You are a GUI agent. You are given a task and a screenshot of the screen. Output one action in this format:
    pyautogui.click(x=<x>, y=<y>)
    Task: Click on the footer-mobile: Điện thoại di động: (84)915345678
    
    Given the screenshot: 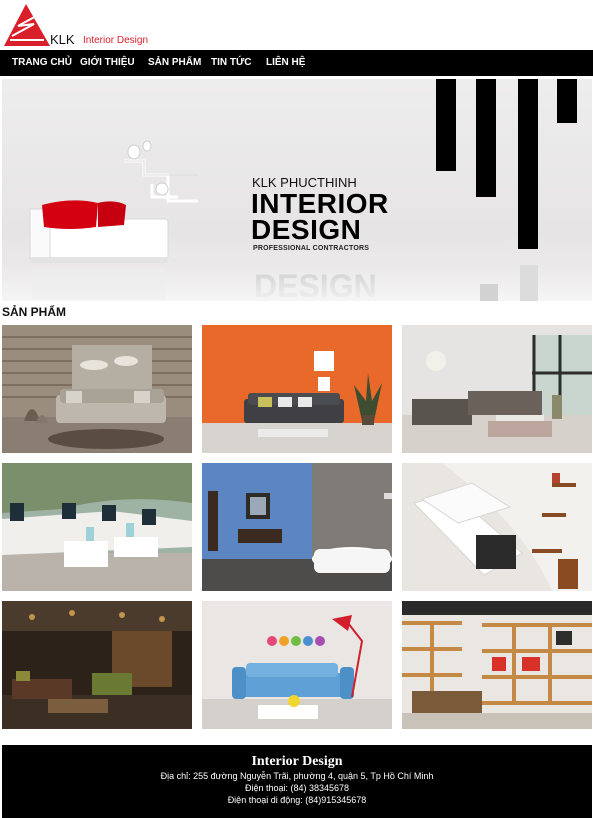 What is the action you would take?
    pyautogui.click(x=297, y=800)
    